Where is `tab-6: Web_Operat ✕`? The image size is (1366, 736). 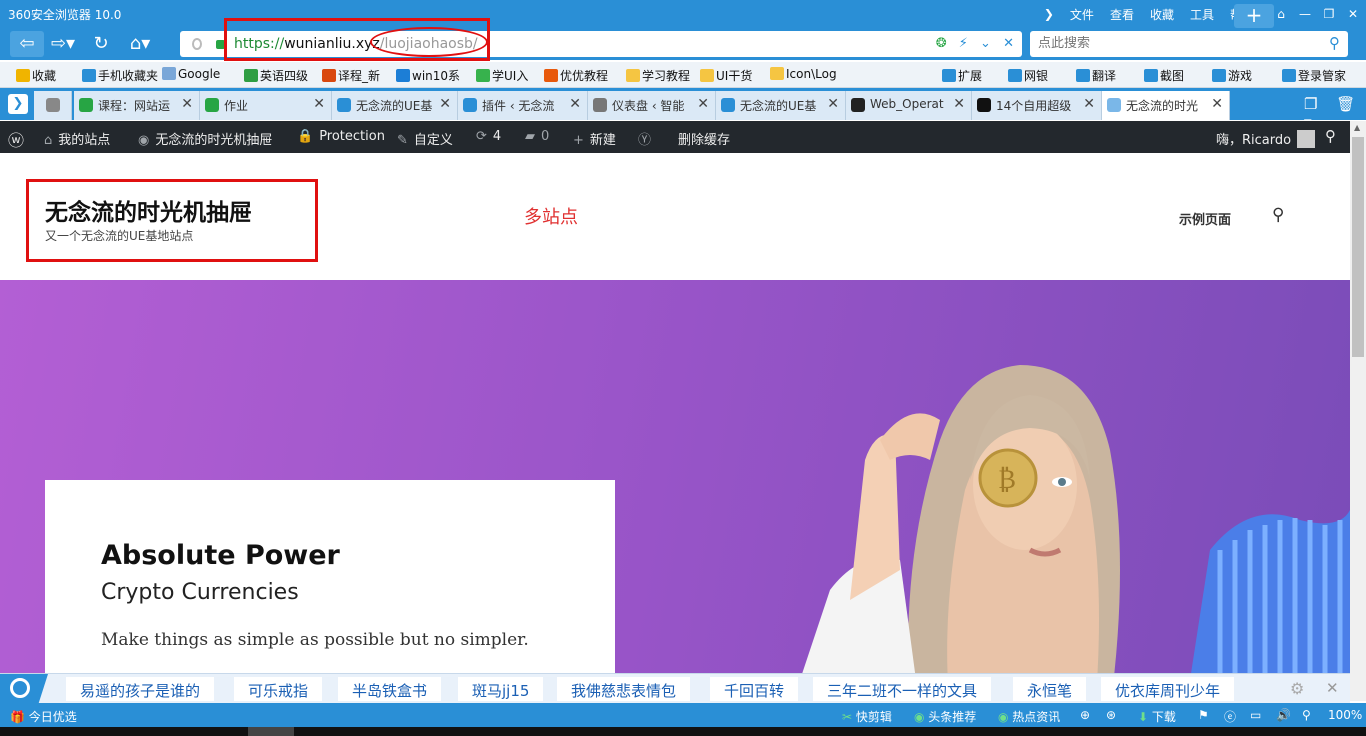
tab-6: Web_Operat ✕ is located at coordinates (909, 105).